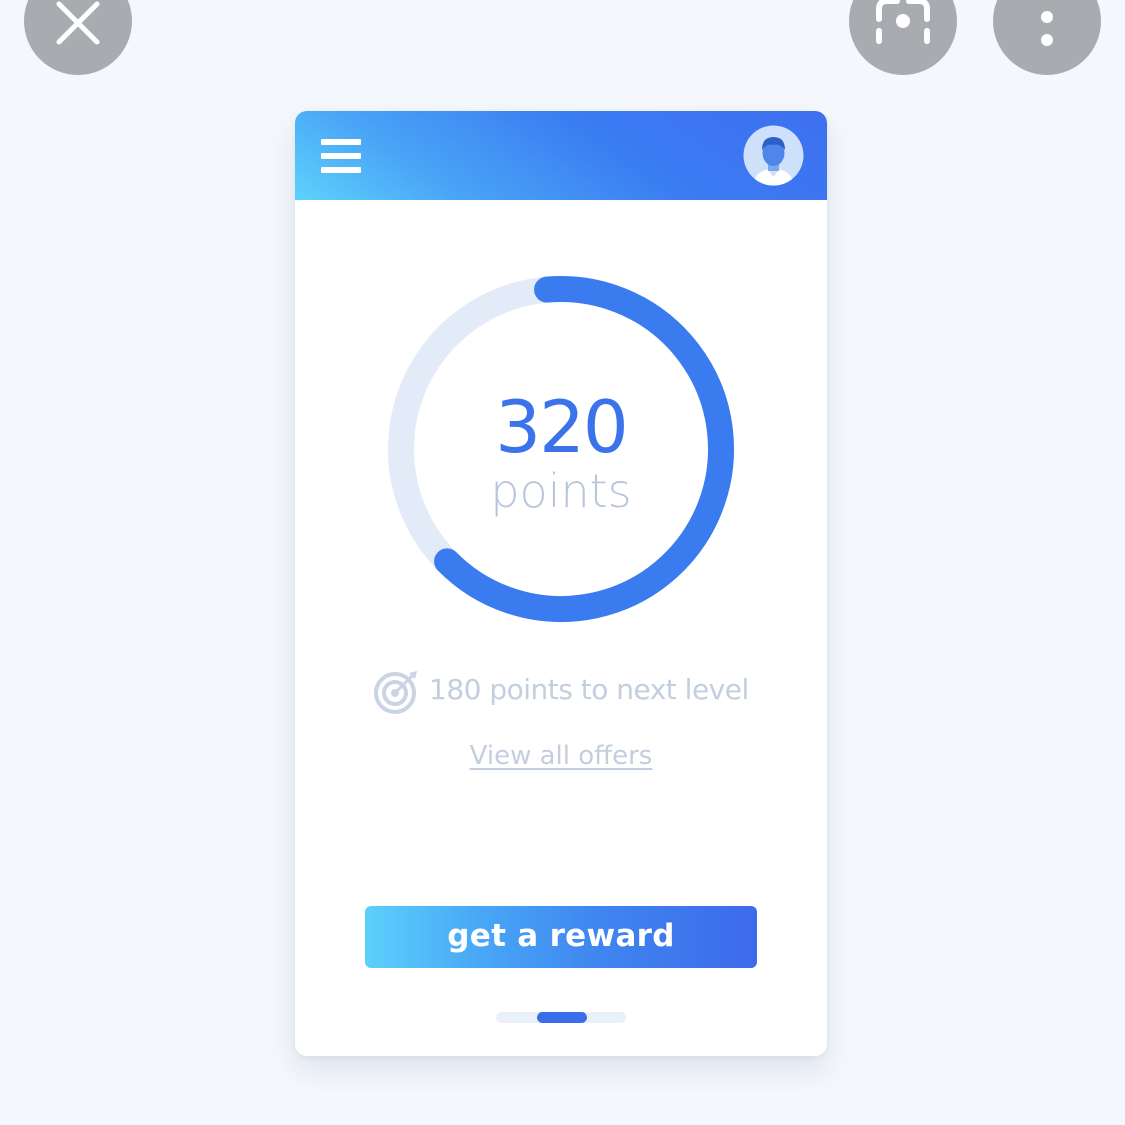 The height and width of the screenshot is (1125, 1125). Describe the element at coordinates (561, 155) in the screenshot. I see `app-header` at that location.